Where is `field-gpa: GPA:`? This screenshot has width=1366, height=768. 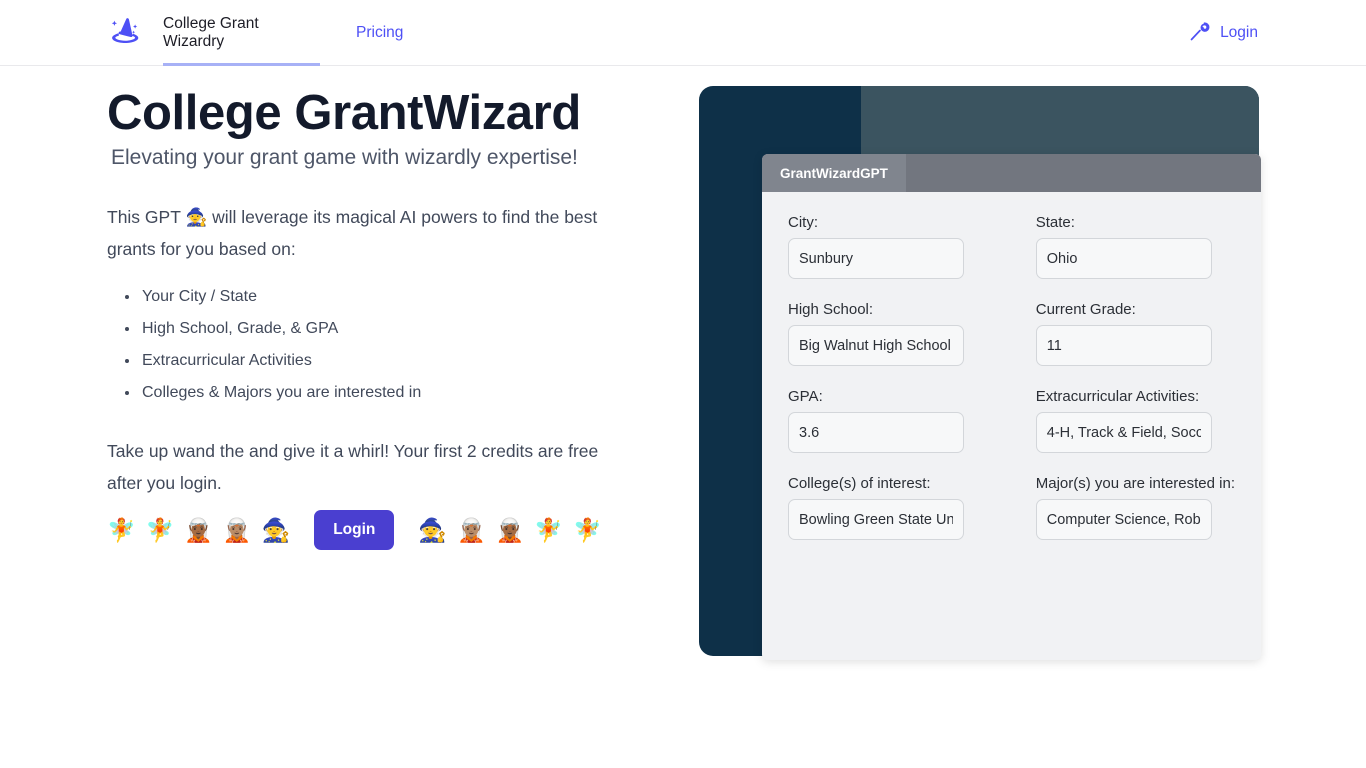 field-gpa: GPA: is located at coordinates (886, 420).